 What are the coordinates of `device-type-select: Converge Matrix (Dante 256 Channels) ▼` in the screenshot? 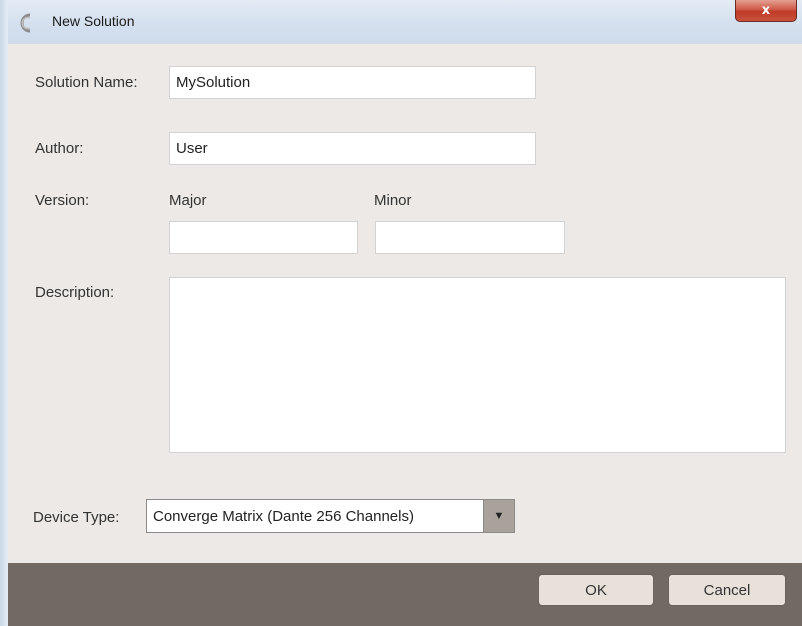 It's located at (330, 516).